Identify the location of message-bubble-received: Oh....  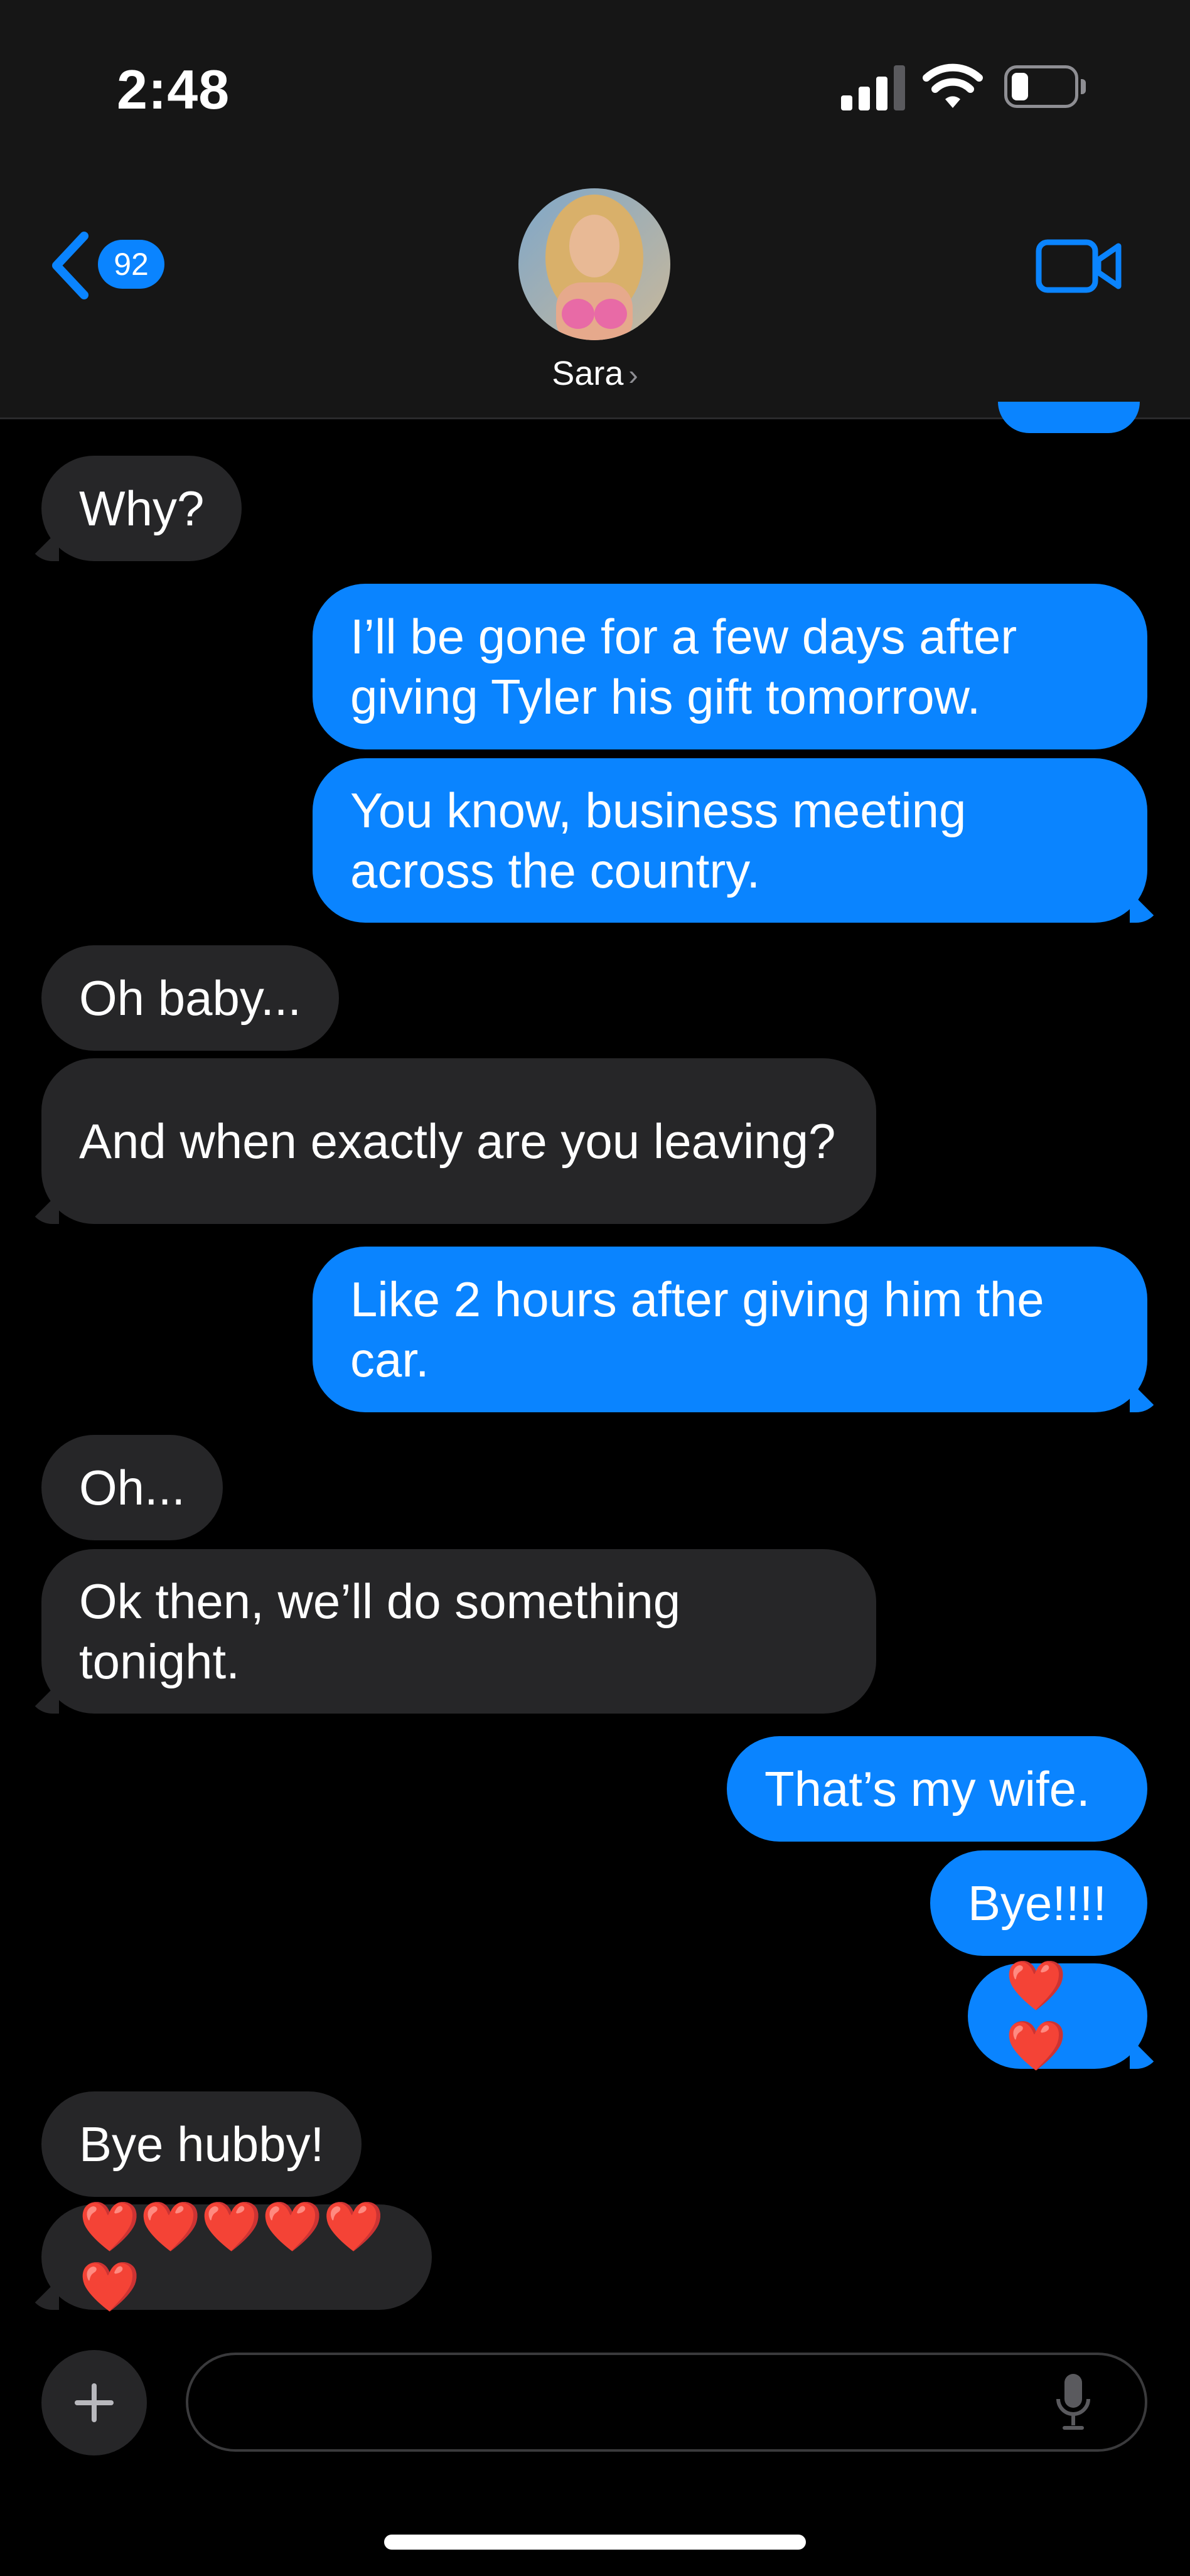
(132, 1487).